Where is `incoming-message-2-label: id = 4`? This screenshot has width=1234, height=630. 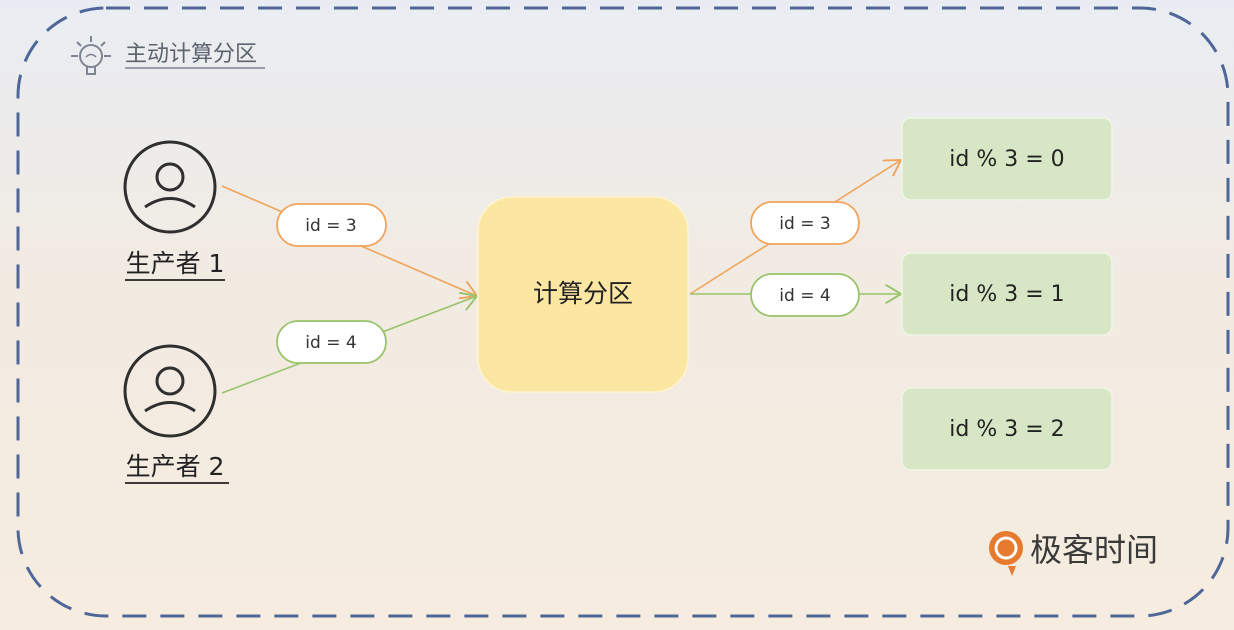
incoming-message-2-label: id = 4 is located at coordinates (330, 343).